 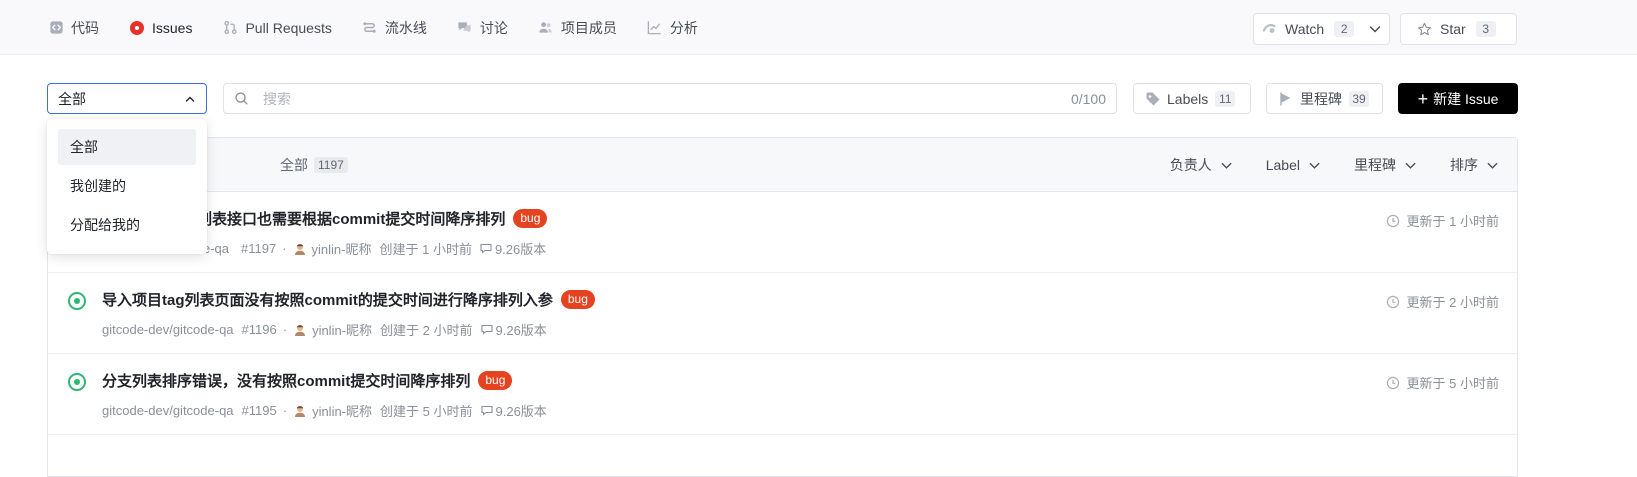 I want to click on issue-filter-dropdown: 全部 我创建的 分配给我的, so click(x=127, y=186).